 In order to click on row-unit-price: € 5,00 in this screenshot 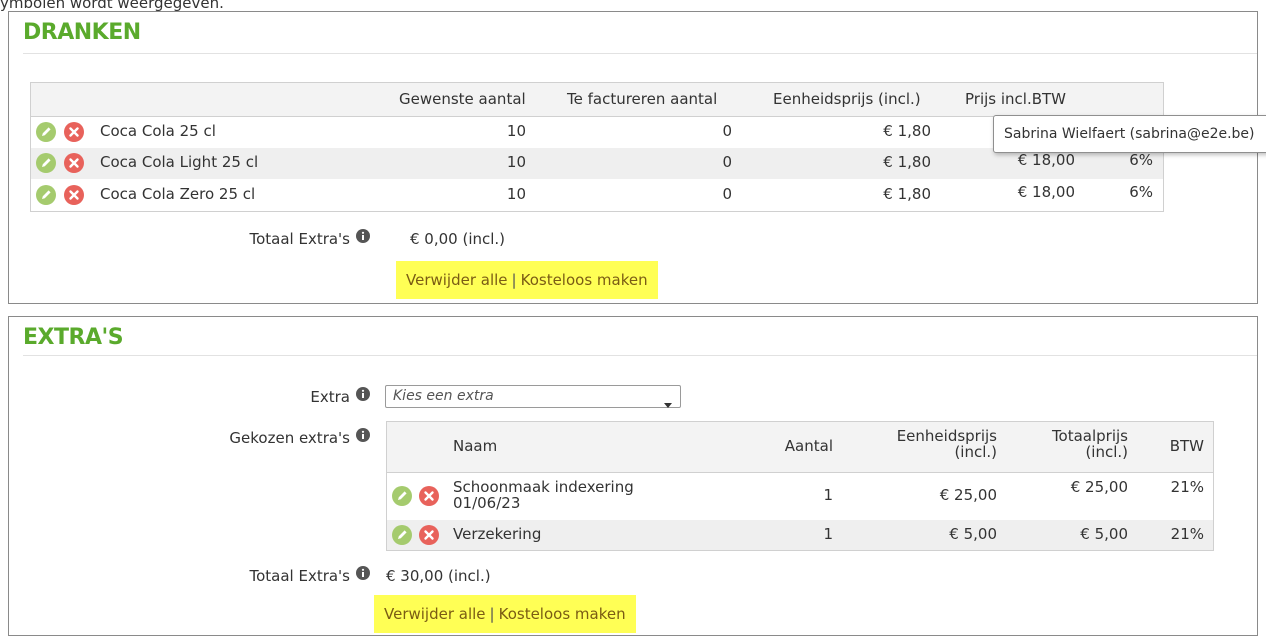, I will do `click(973, 534)`.